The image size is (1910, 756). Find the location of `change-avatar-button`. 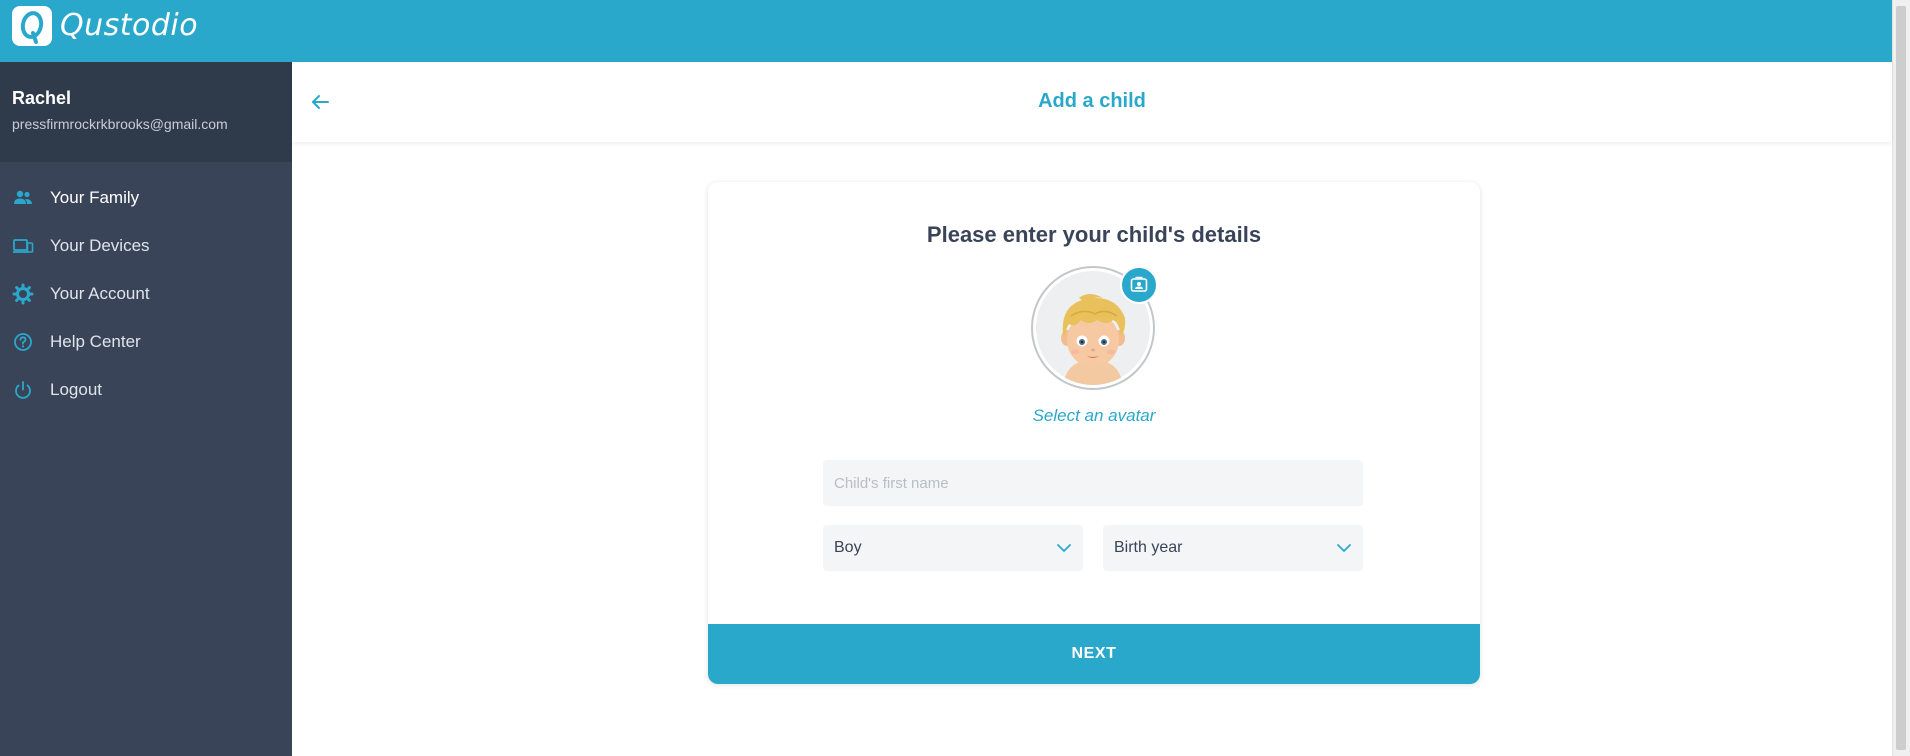

change-avatar-button is located at coordinates (1139, 285).